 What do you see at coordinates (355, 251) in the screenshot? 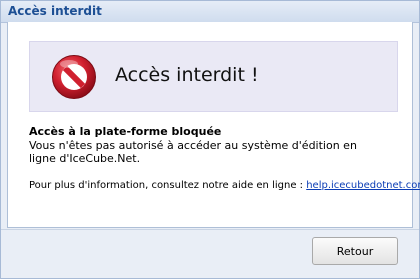
I see `back-button: Retour` at bounding box center [355, 251].